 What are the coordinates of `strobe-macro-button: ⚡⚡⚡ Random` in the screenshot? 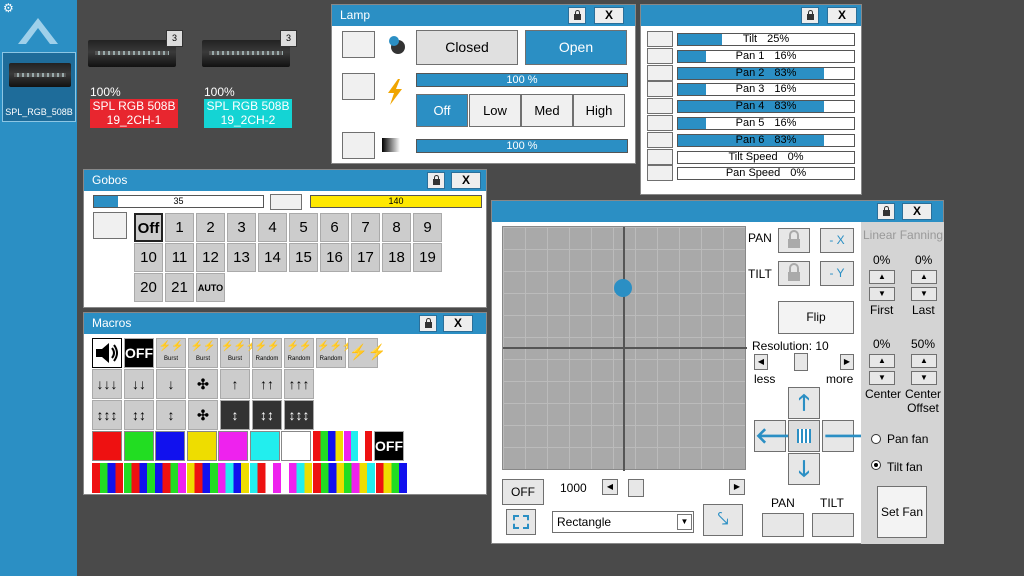 It's located at (335, 353).